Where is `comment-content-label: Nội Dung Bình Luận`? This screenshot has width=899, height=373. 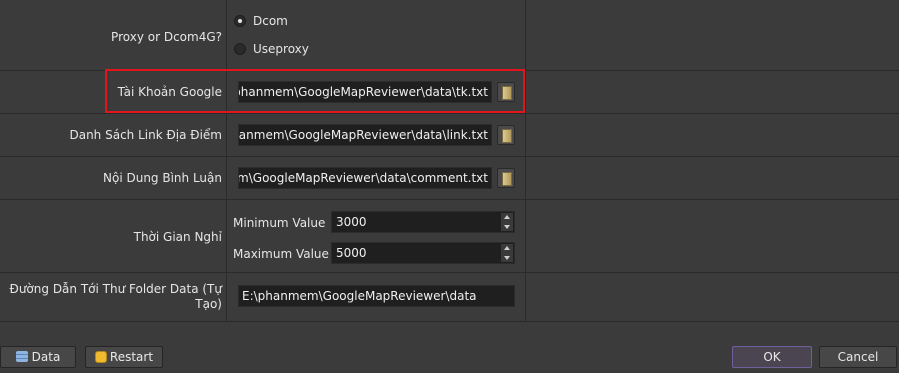
comment-content-label: Nội Dung Bình Luận is located at coordinates (162, 178).